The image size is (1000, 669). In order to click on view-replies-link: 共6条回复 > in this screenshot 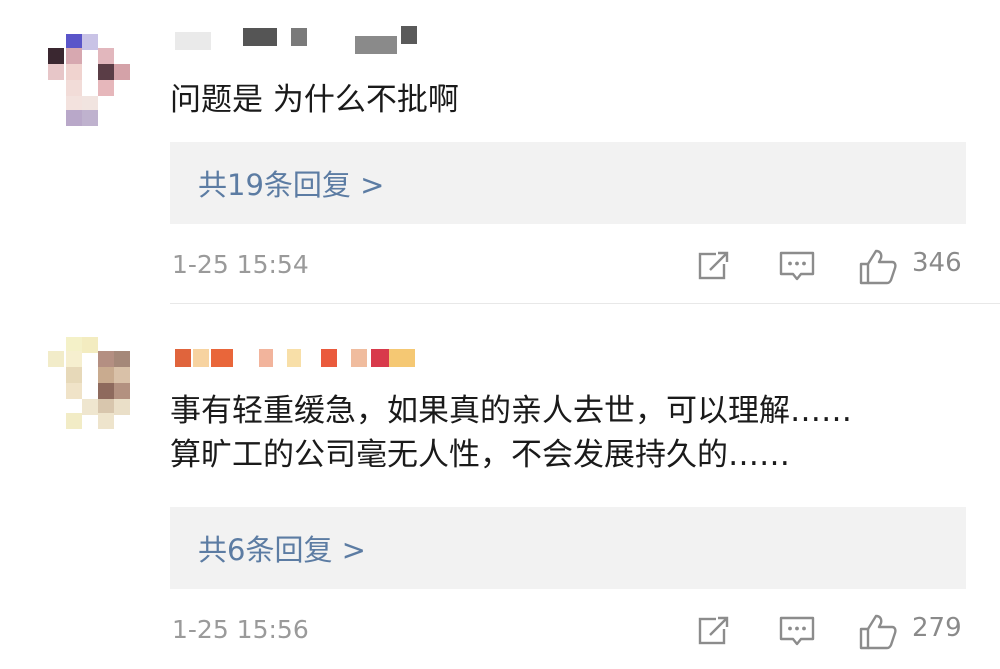, I will do `click(282, 548)`.